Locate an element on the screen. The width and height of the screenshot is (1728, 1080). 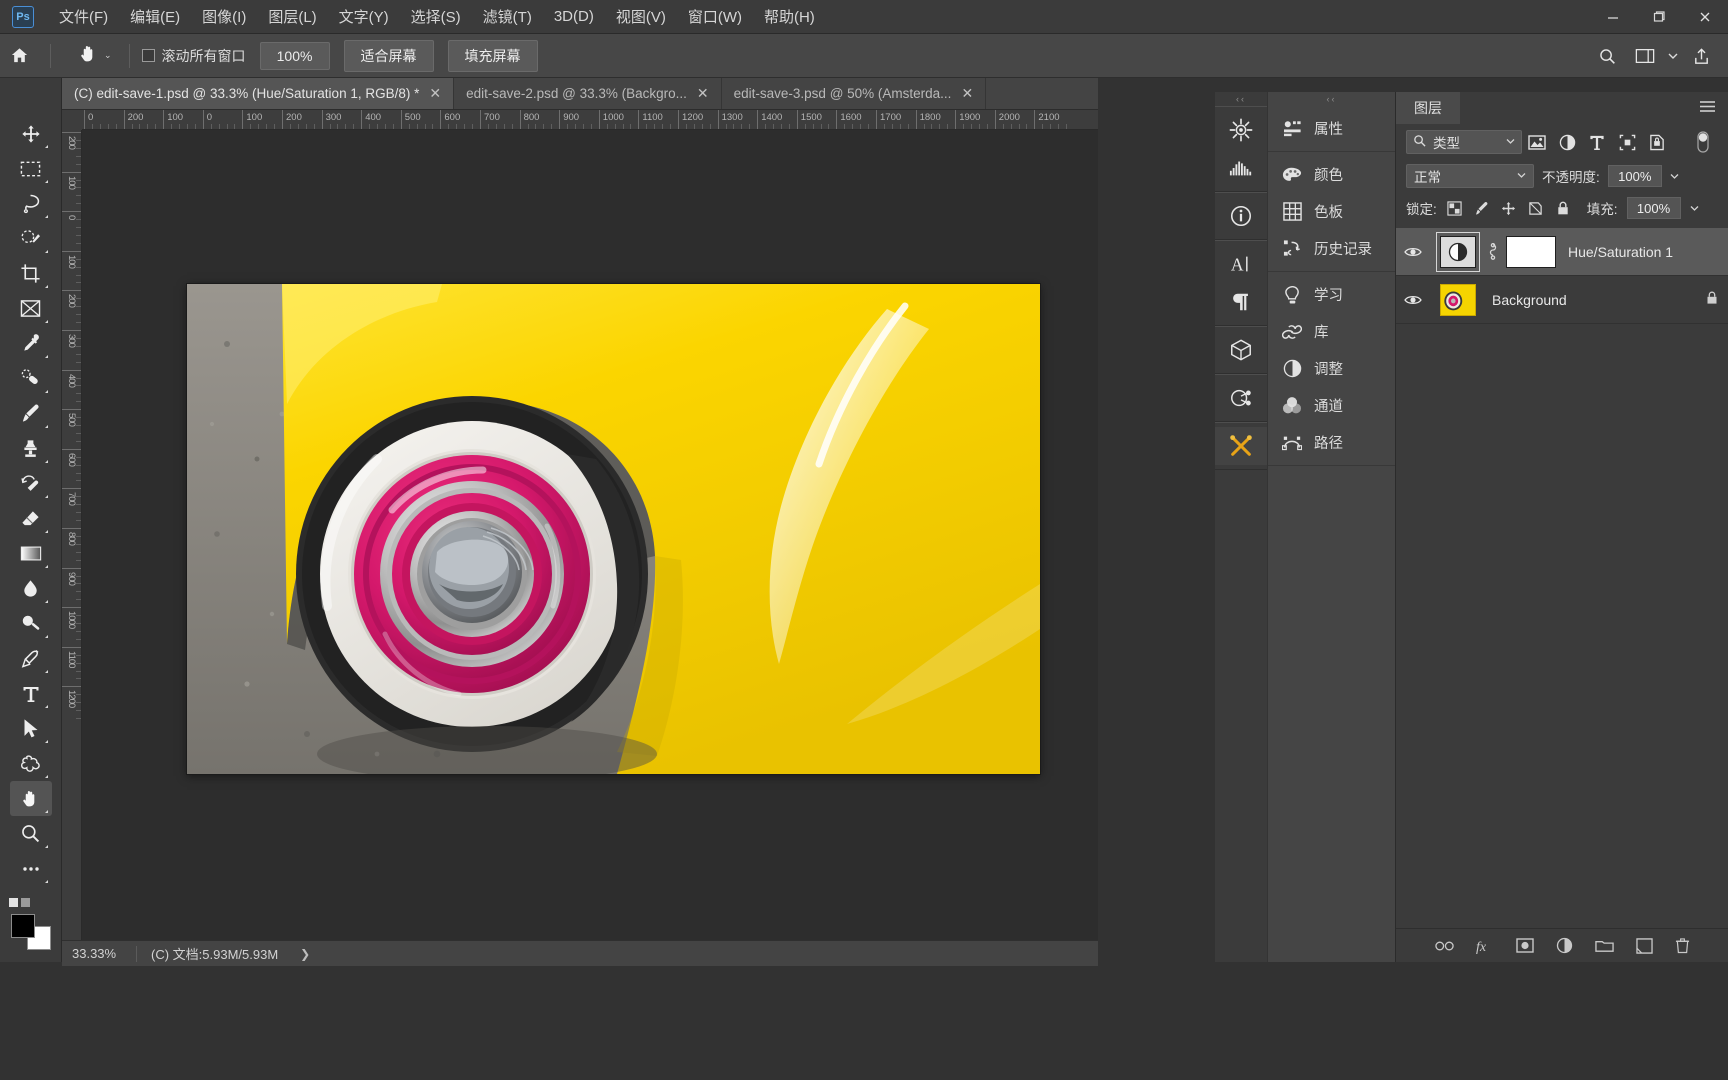
panel-item-properties: 属性 is located at coordinates (1331, 128).